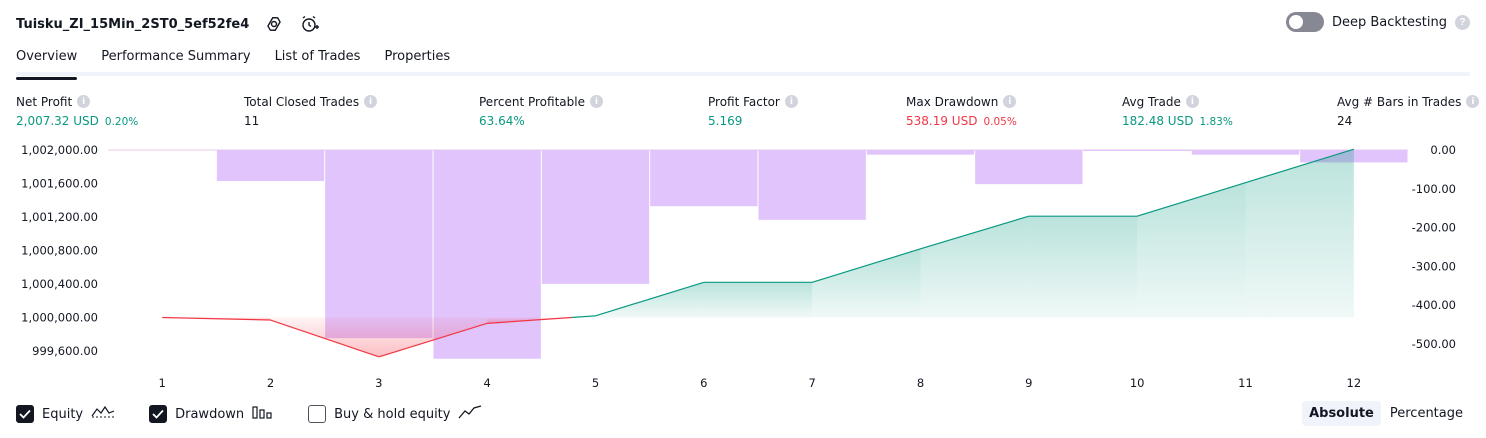 The width and height of the screenshot is (1486, 438). Describe the element at coordinates (392, 414) in the screenshot. I see `legend-label: Buy & hold equity` at that location.